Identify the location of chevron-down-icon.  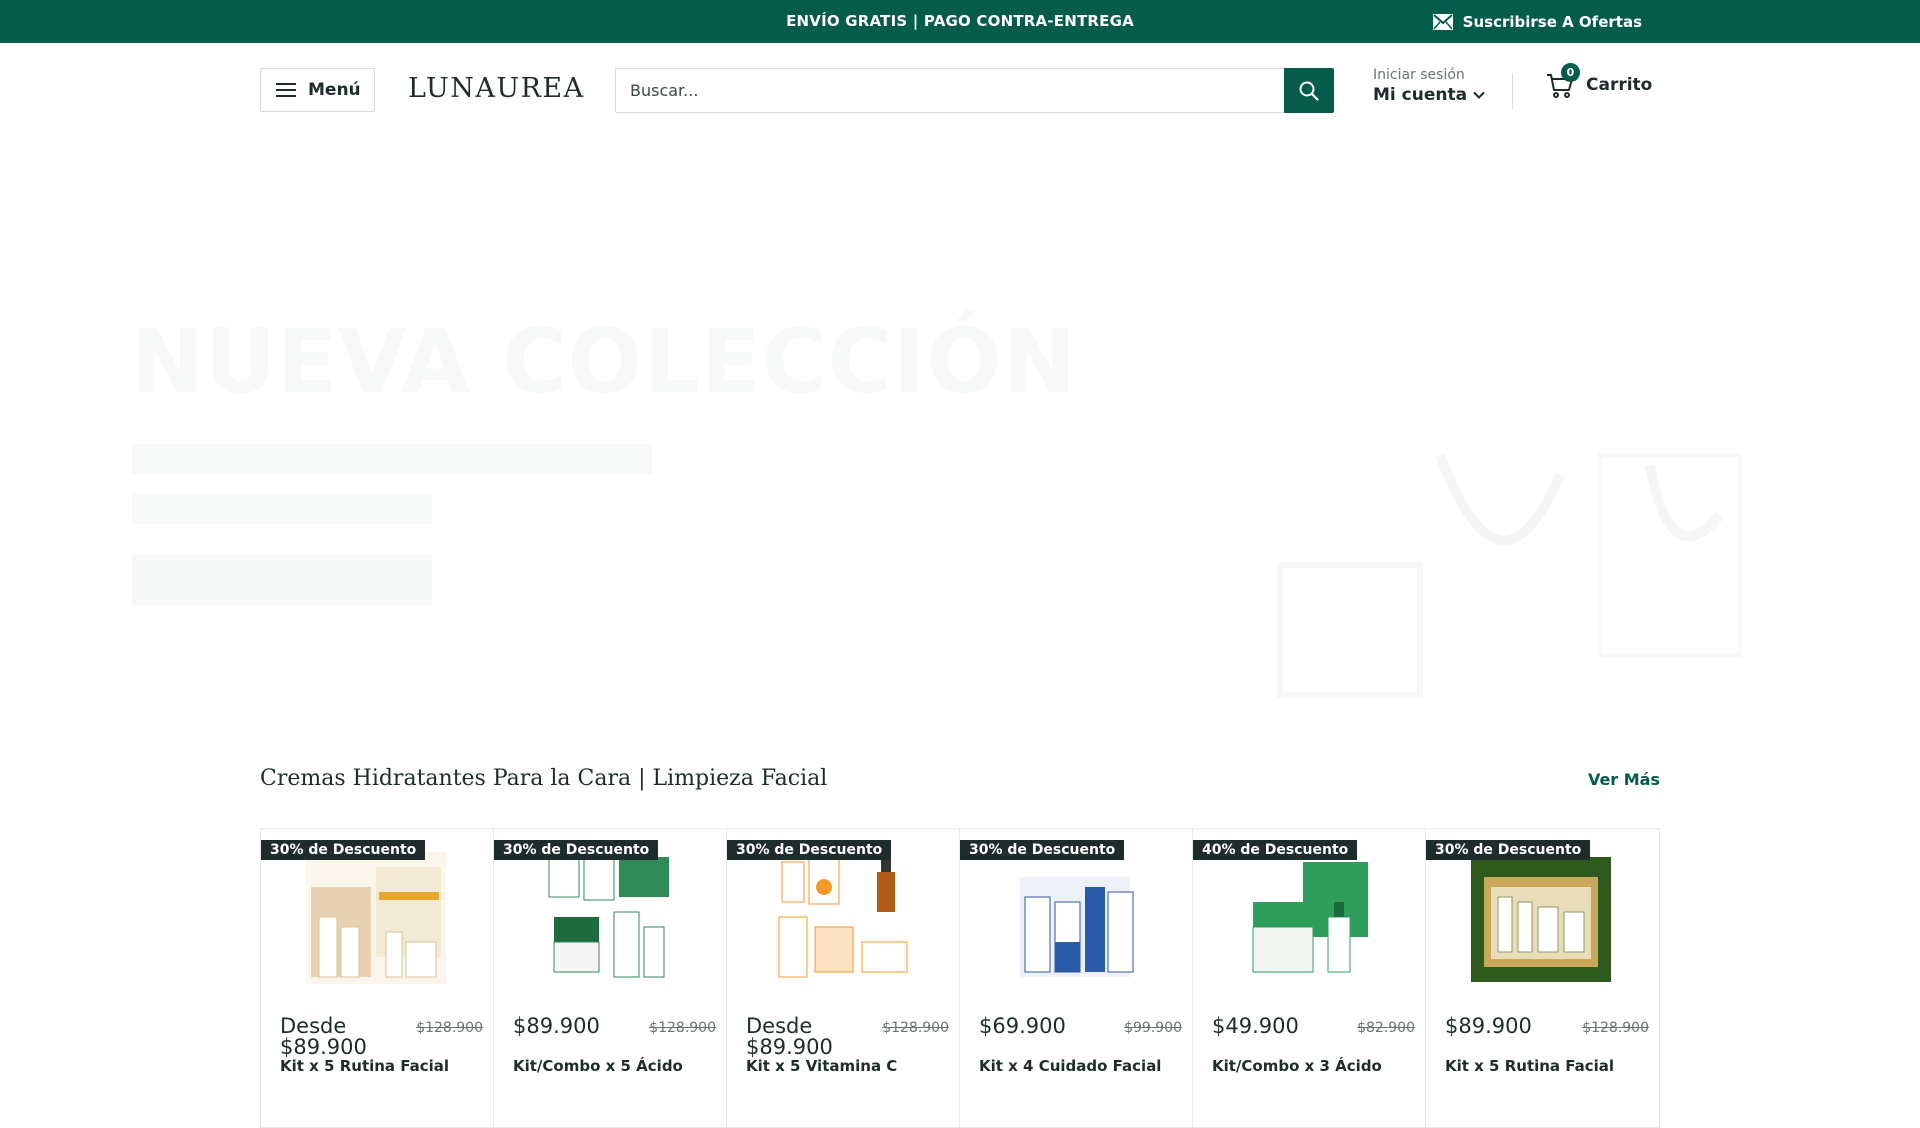
(1479, 95).